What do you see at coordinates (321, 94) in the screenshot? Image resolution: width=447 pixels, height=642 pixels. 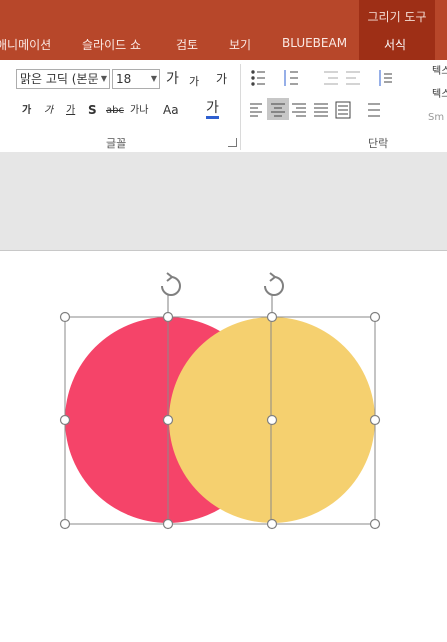 I see `paragraph-tools` at bounding box center [321, 94].